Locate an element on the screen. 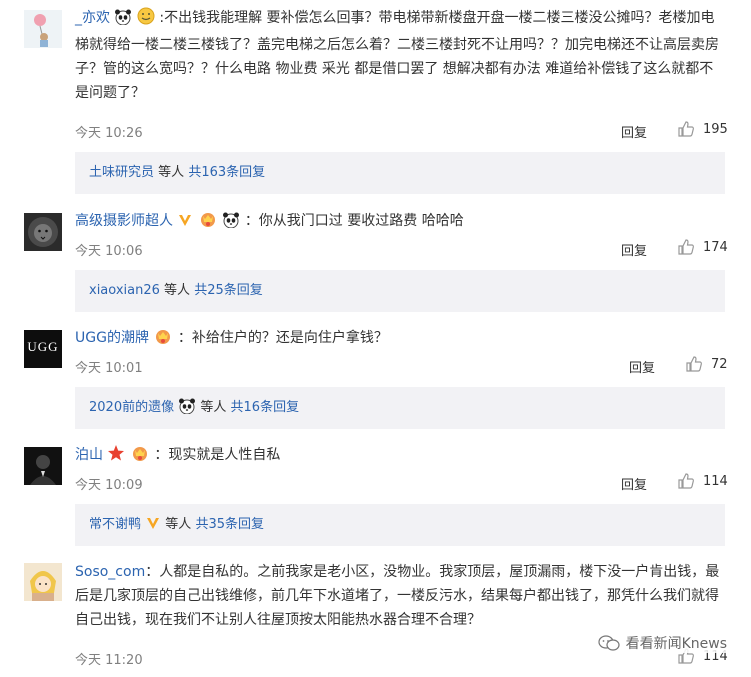  portrait-avatar-icon is located at coordinates (43, 470).